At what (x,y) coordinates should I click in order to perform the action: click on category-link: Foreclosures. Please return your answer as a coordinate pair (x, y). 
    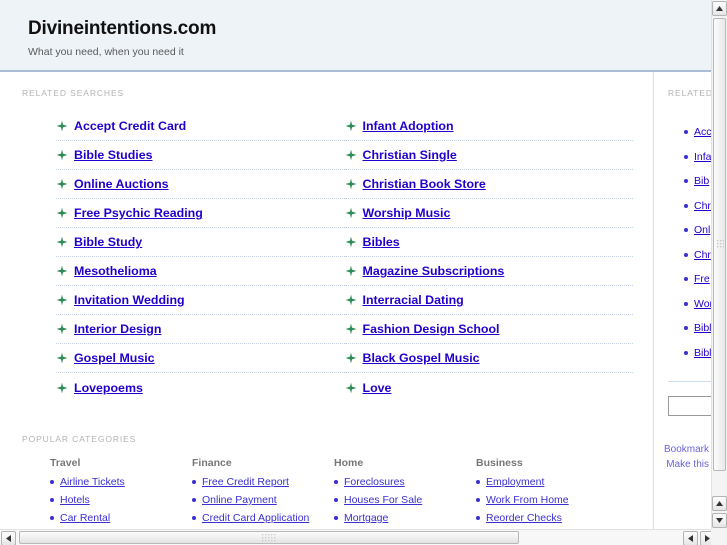
    Looking at the image, I should click on (374, 482).